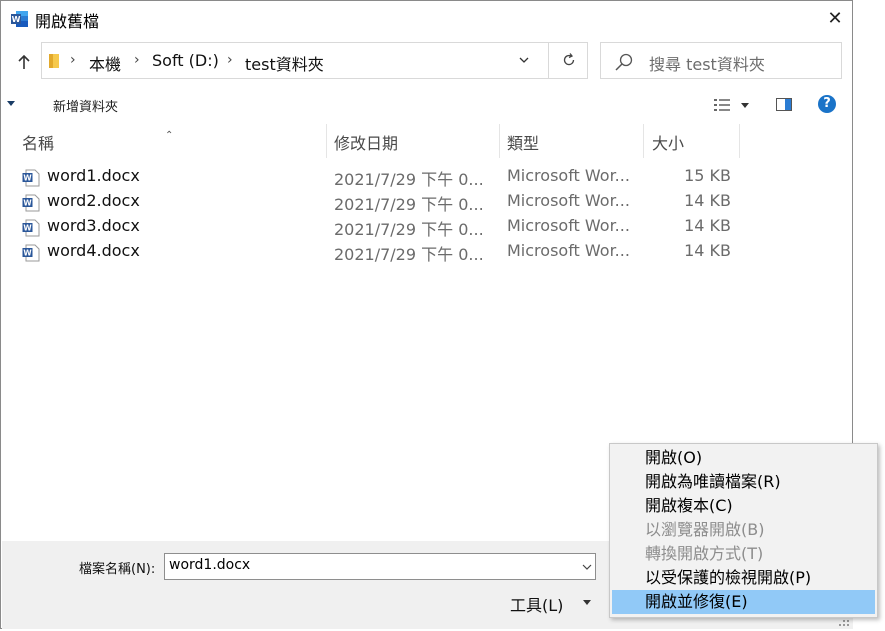  What do you see at coordinates (784, 104) in the screenshot?
I see `preview-pane-icon` at bounding box center [784, 104].